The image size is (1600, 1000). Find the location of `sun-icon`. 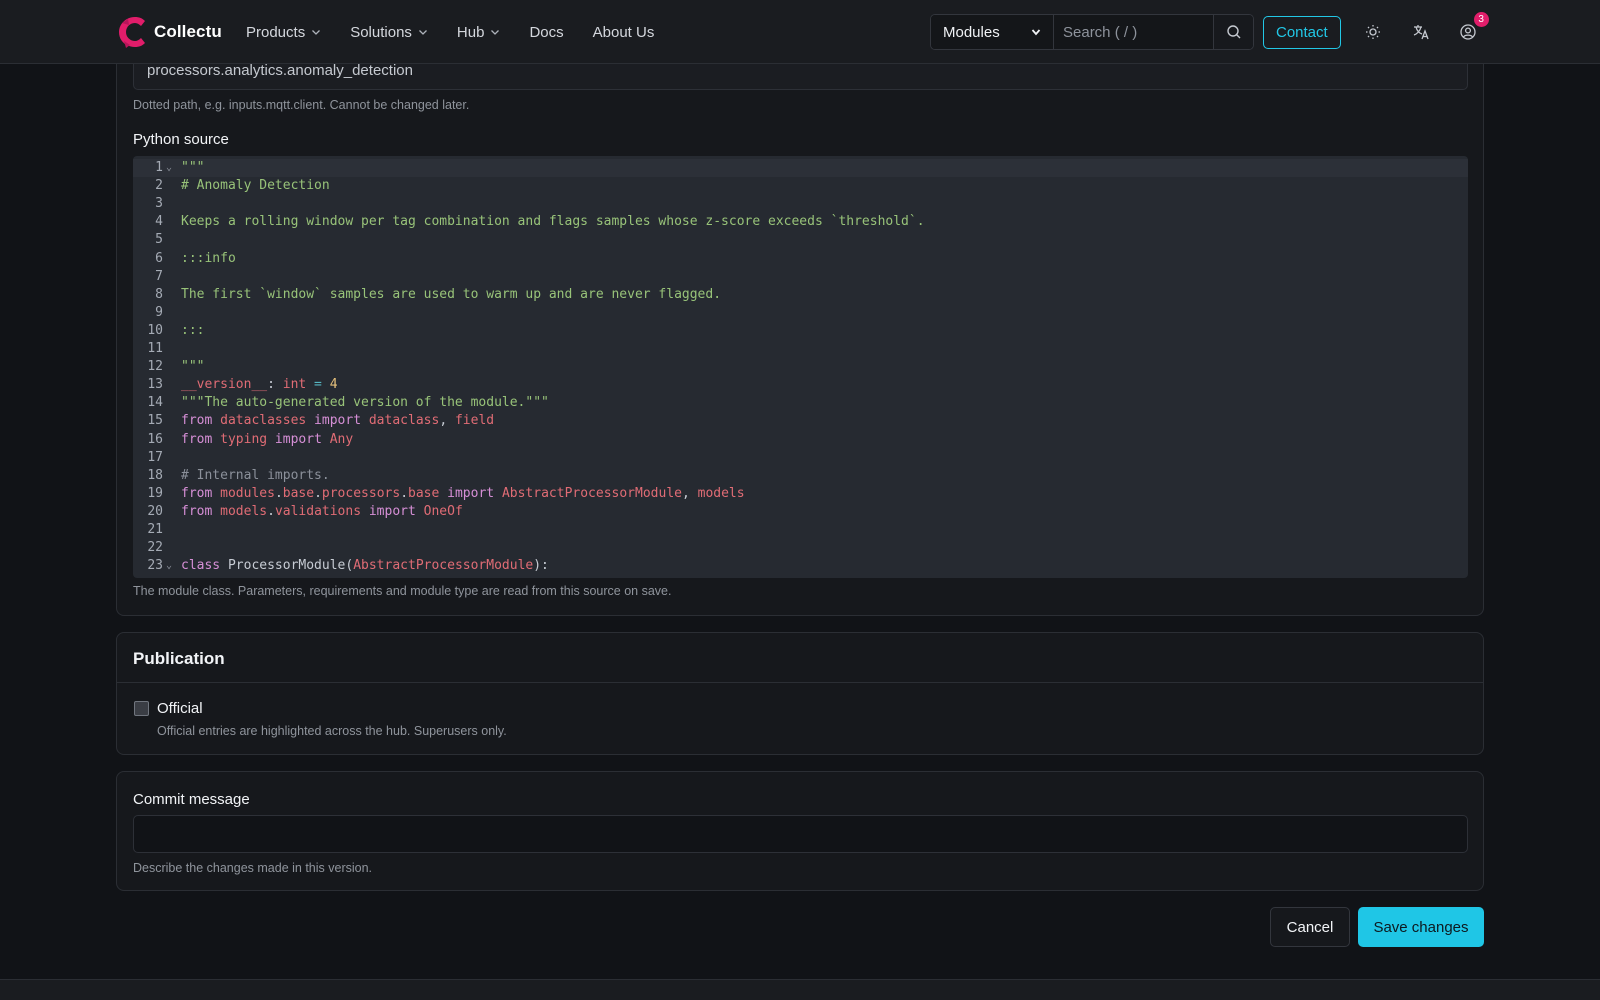

sun-icon is located at coordinates (1372, 32).